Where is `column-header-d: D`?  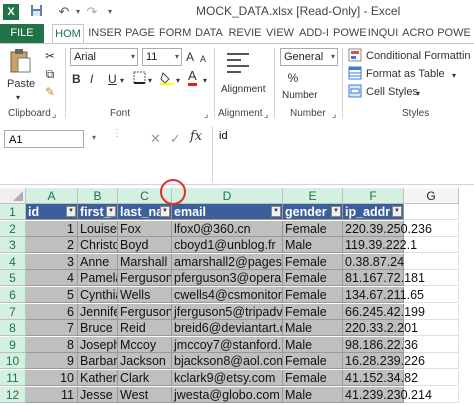 column-header-d: D is located at coordinates (227, 196).